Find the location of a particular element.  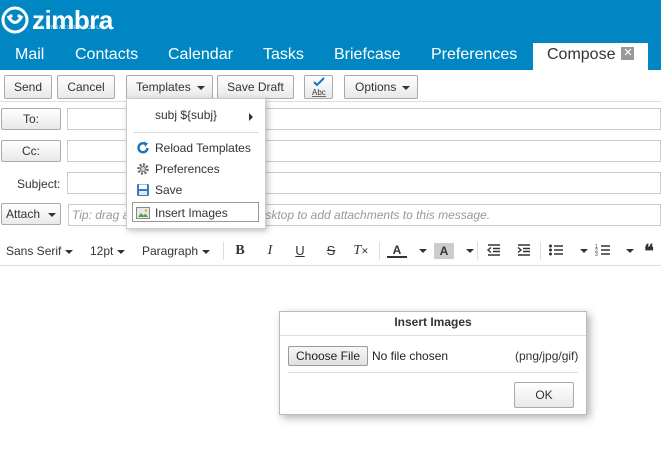

zimbra-logo-icon is located at coordinates (15, 20).